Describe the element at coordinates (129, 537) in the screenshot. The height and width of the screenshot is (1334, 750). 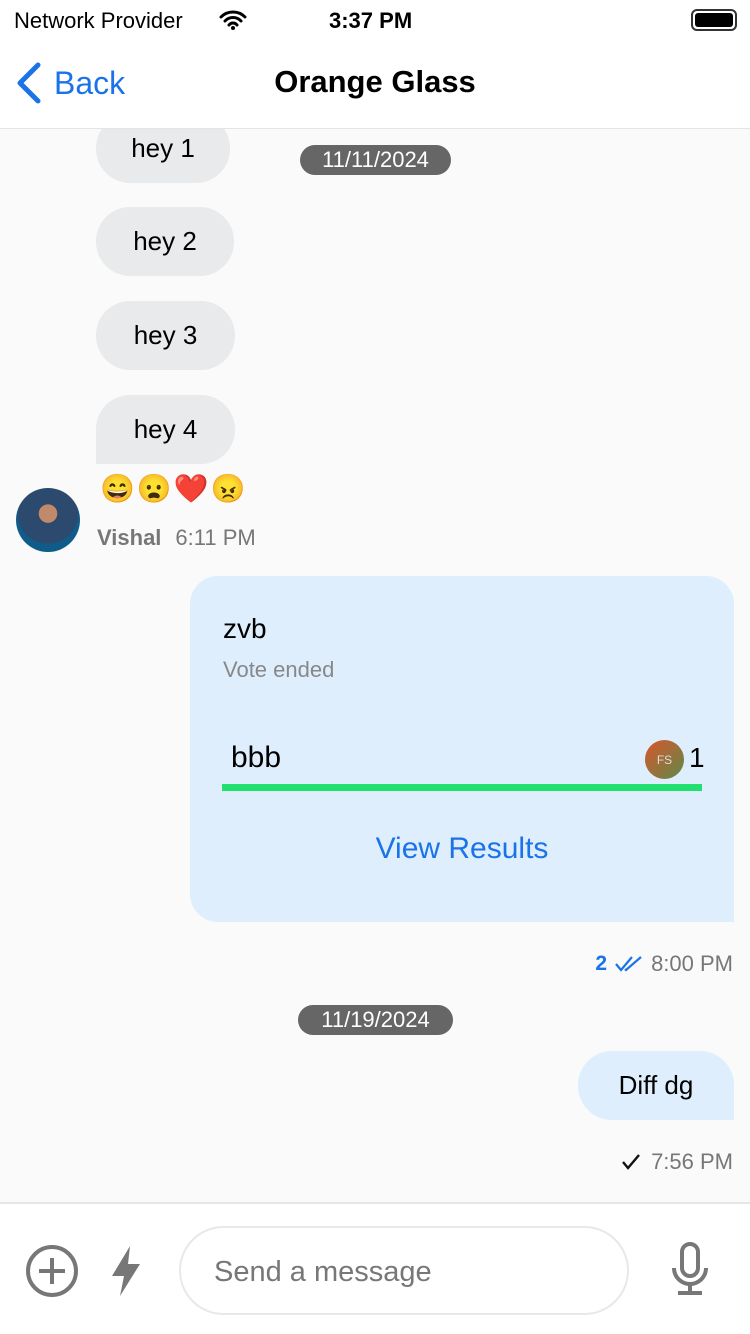
I see `sender-name: Vishal` at that location.